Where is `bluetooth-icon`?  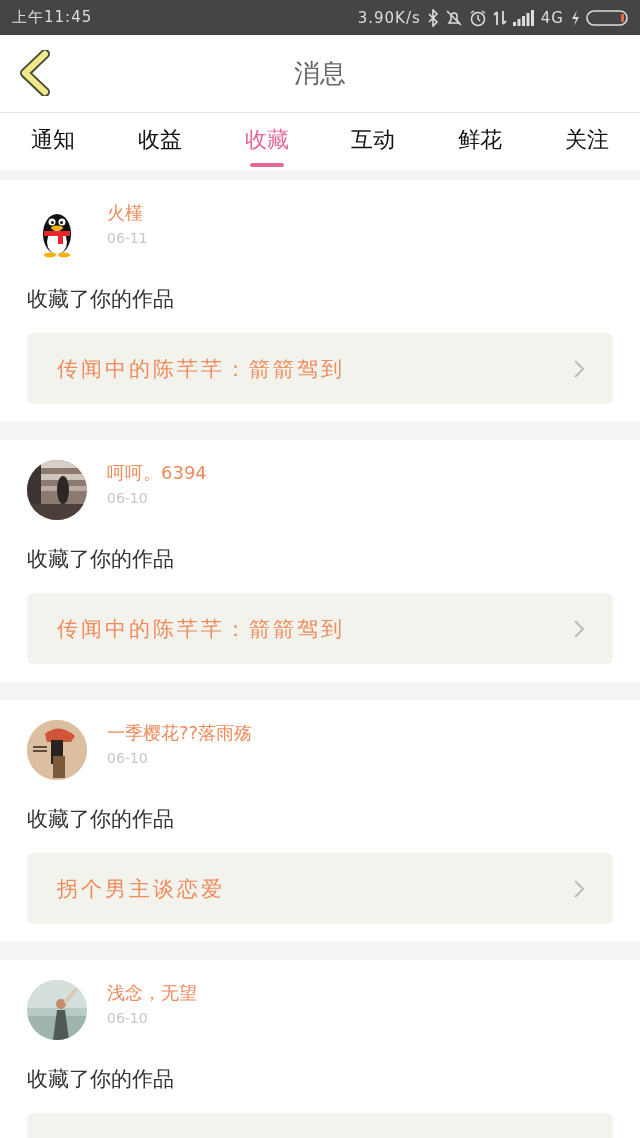
bluetooth-icon is located at coordinates (432, 17).